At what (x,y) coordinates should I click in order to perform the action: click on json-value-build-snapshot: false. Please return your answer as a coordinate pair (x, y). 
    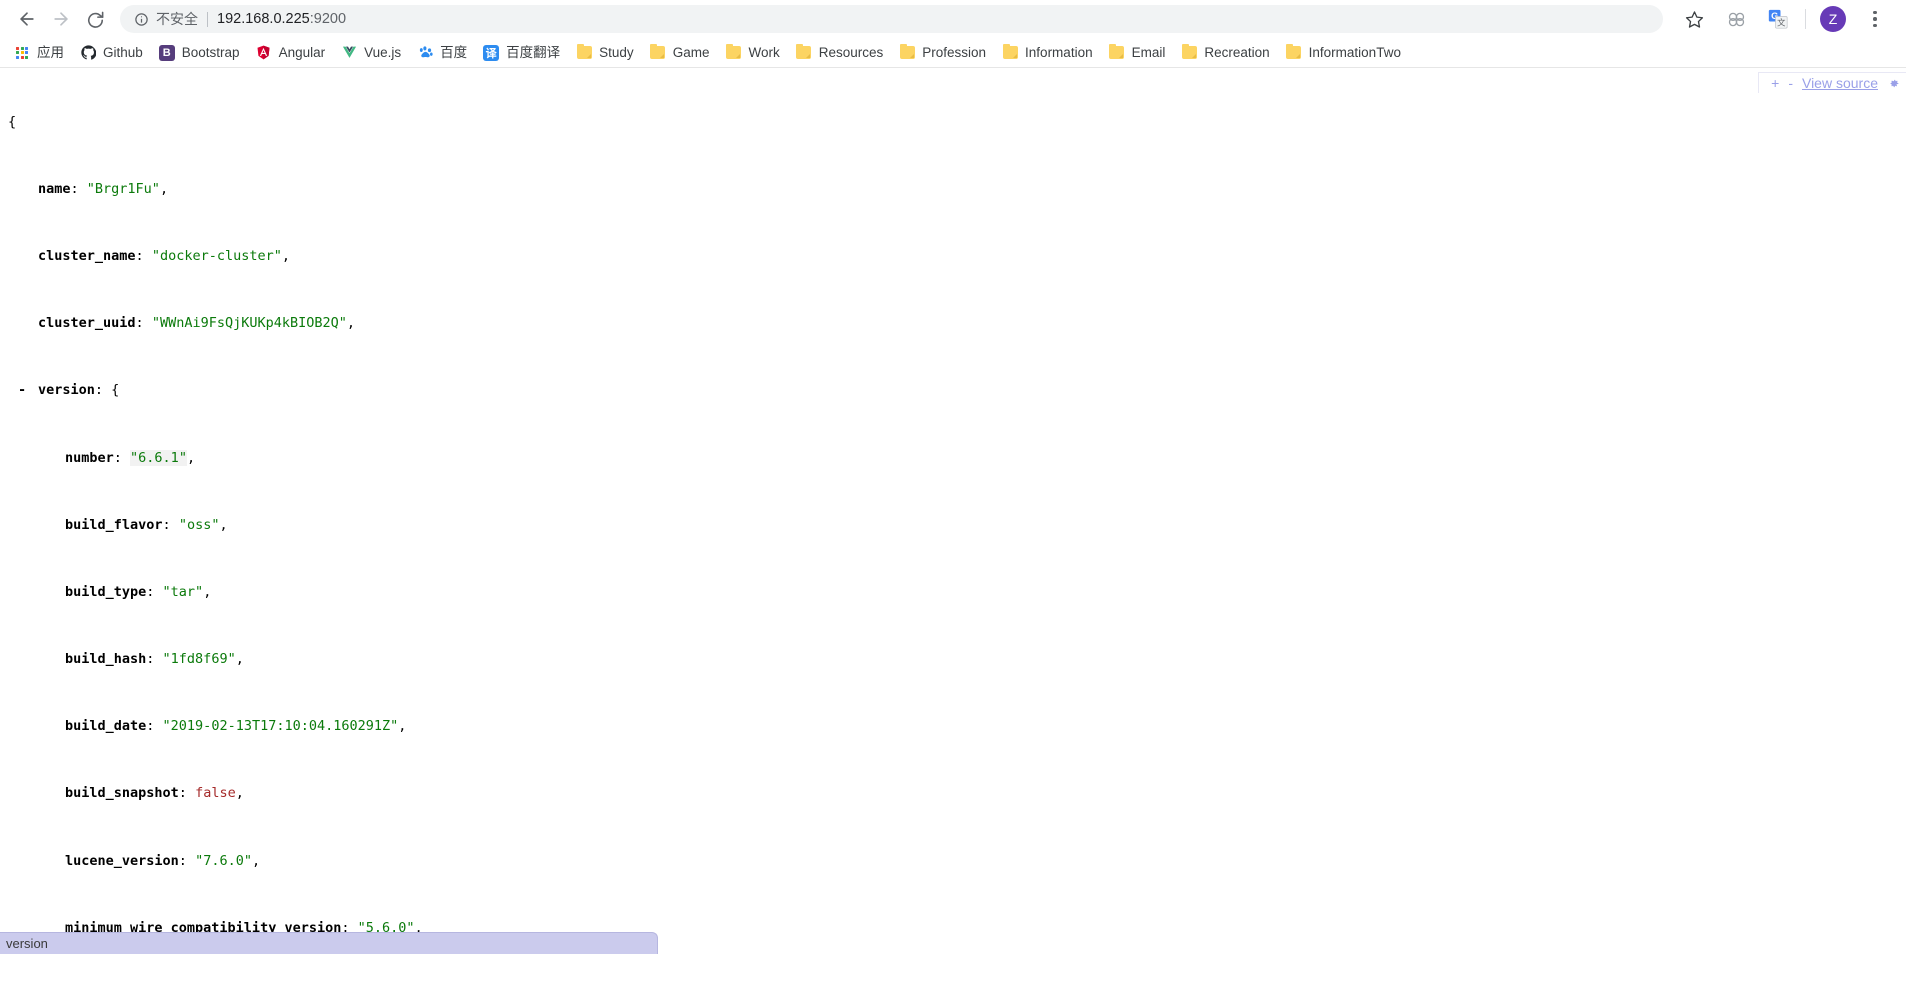
    Looking at the image, I should click on (215, 793).